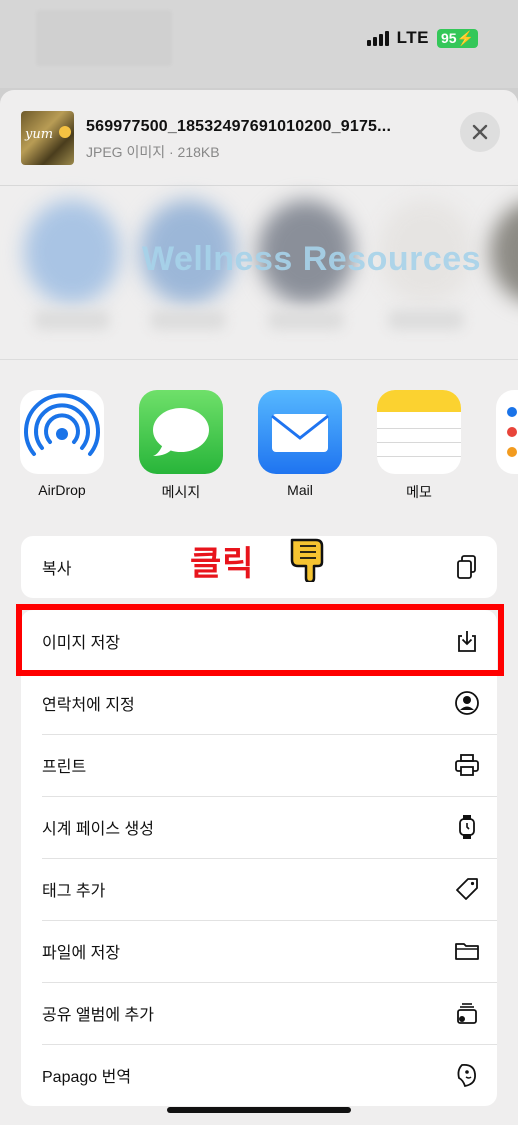  Describe the element at coordinates (39, 134) in the screenshot. I see `thumbnail-text: yum` at that location.